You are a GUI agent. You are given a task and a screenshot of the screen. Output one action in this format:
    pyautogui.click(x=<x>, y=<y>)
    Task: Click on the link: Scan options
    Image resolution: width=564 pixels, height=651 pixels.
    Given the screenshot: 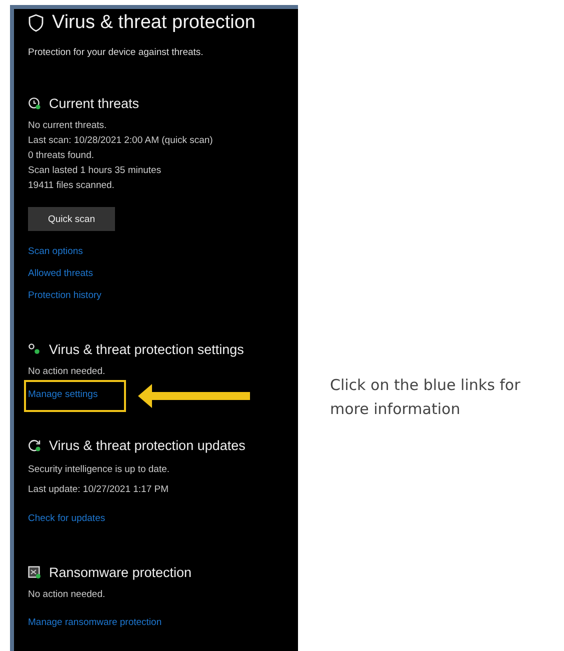 What is the action you would take?
    pyautogui.click(x=55, y=252)
    